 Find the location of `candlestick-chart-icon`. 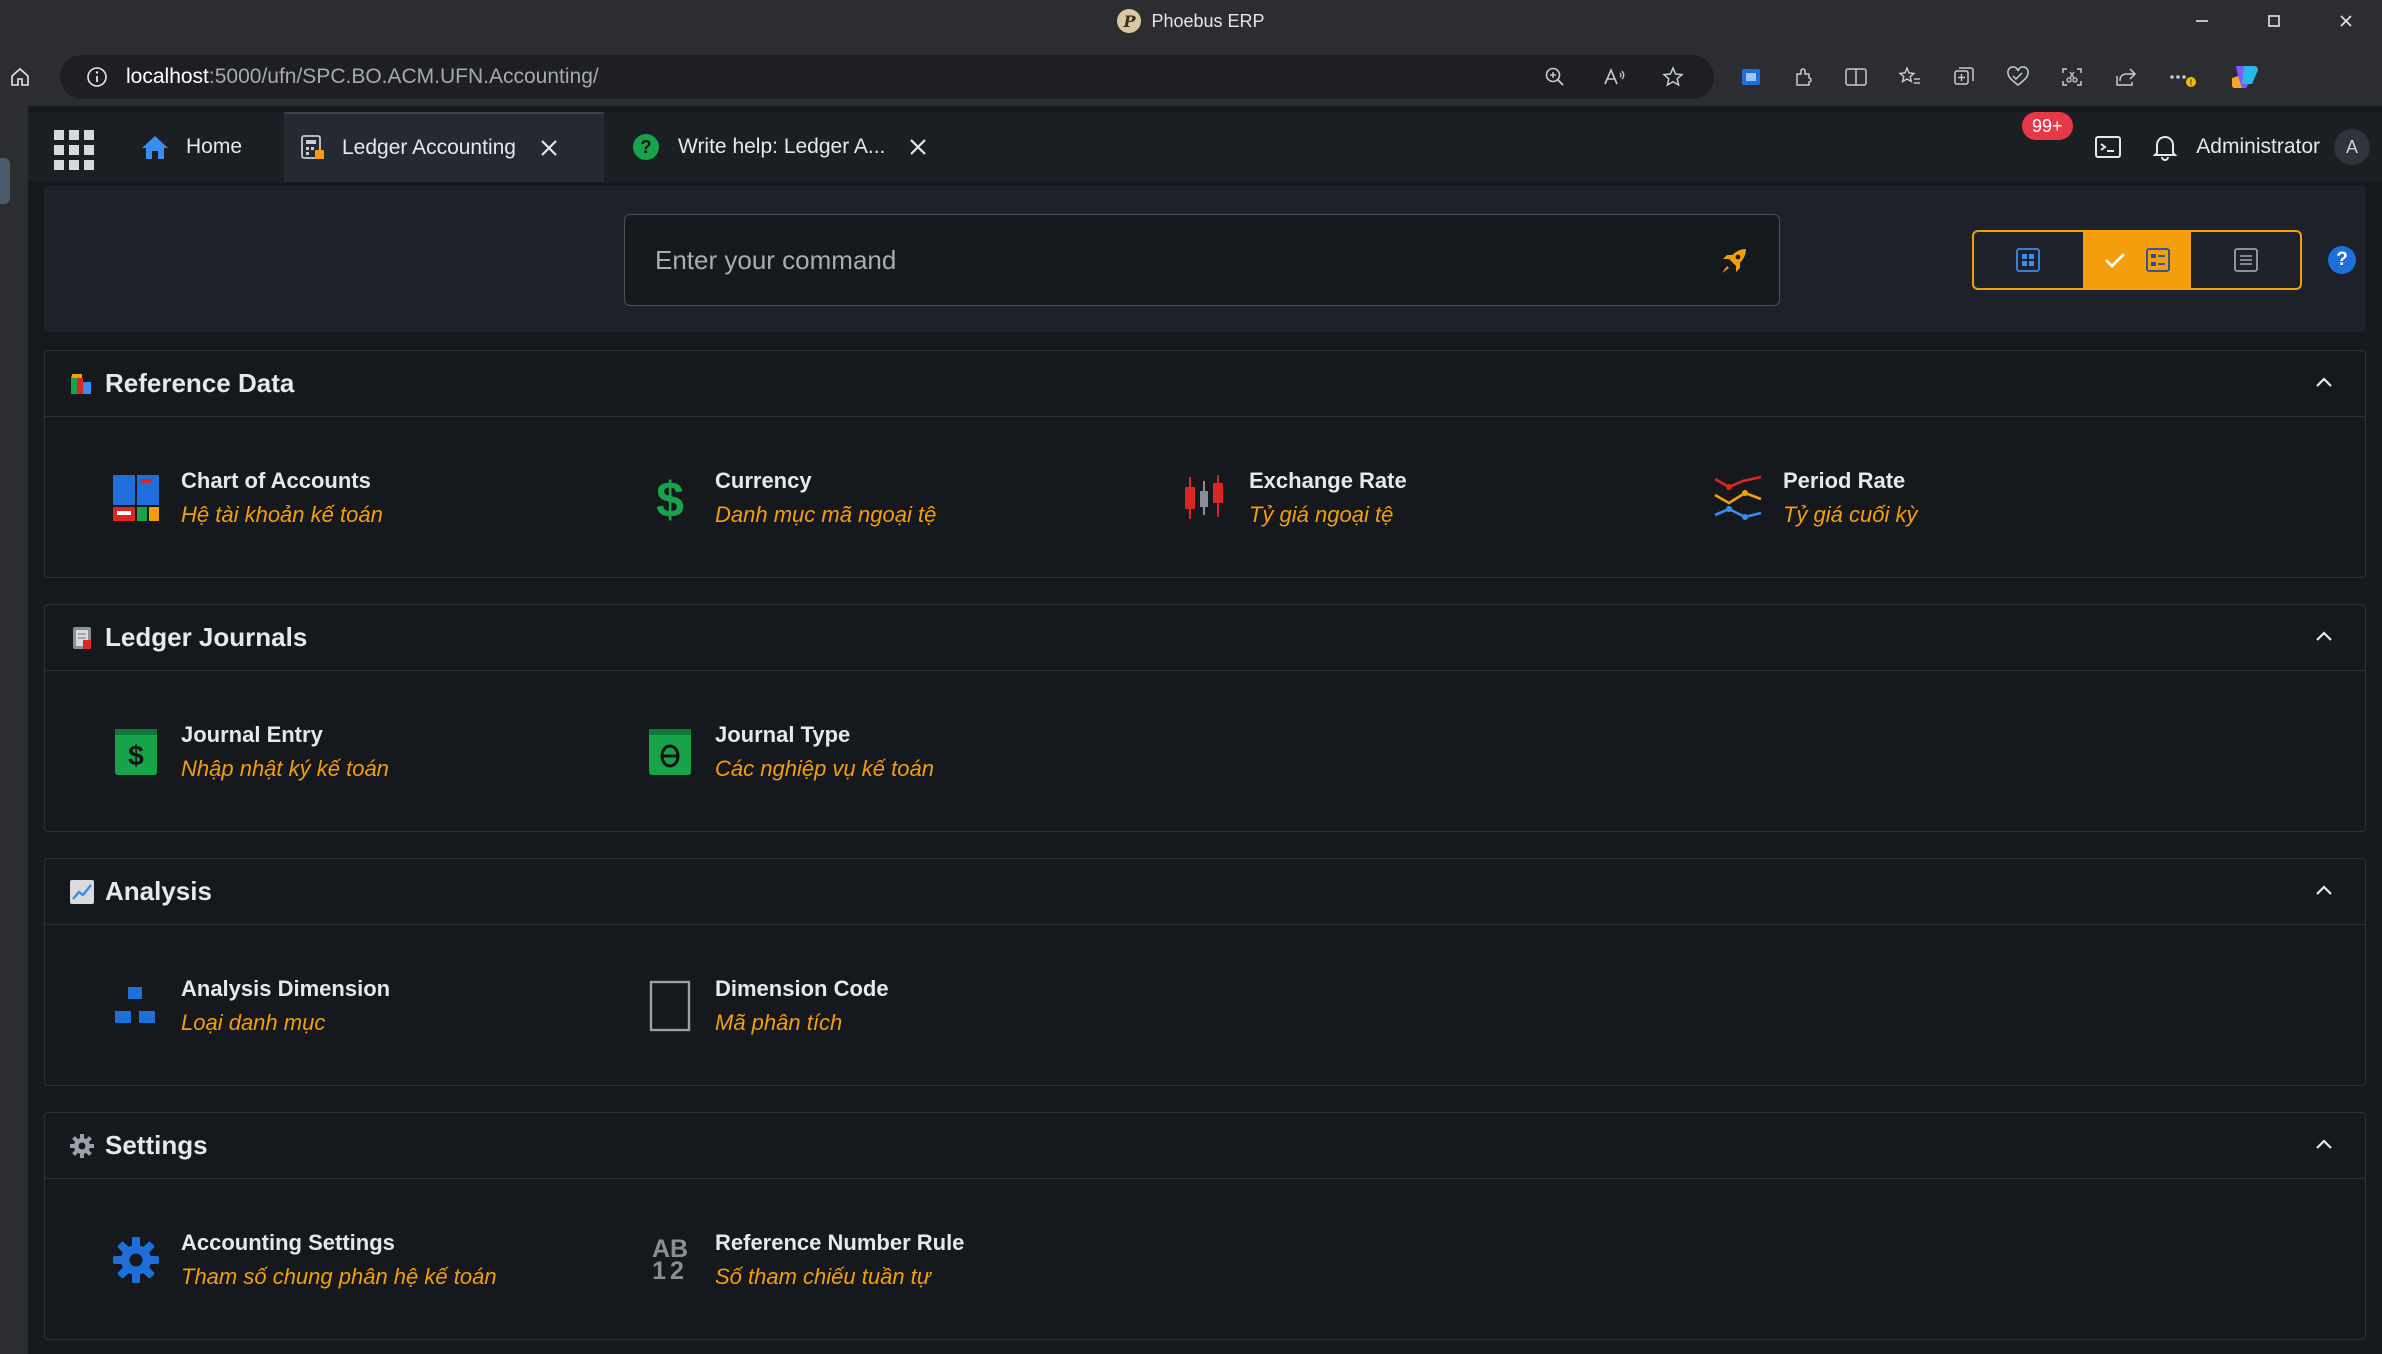

candlestick-chart-icon is located at coordinates (1204, 498).